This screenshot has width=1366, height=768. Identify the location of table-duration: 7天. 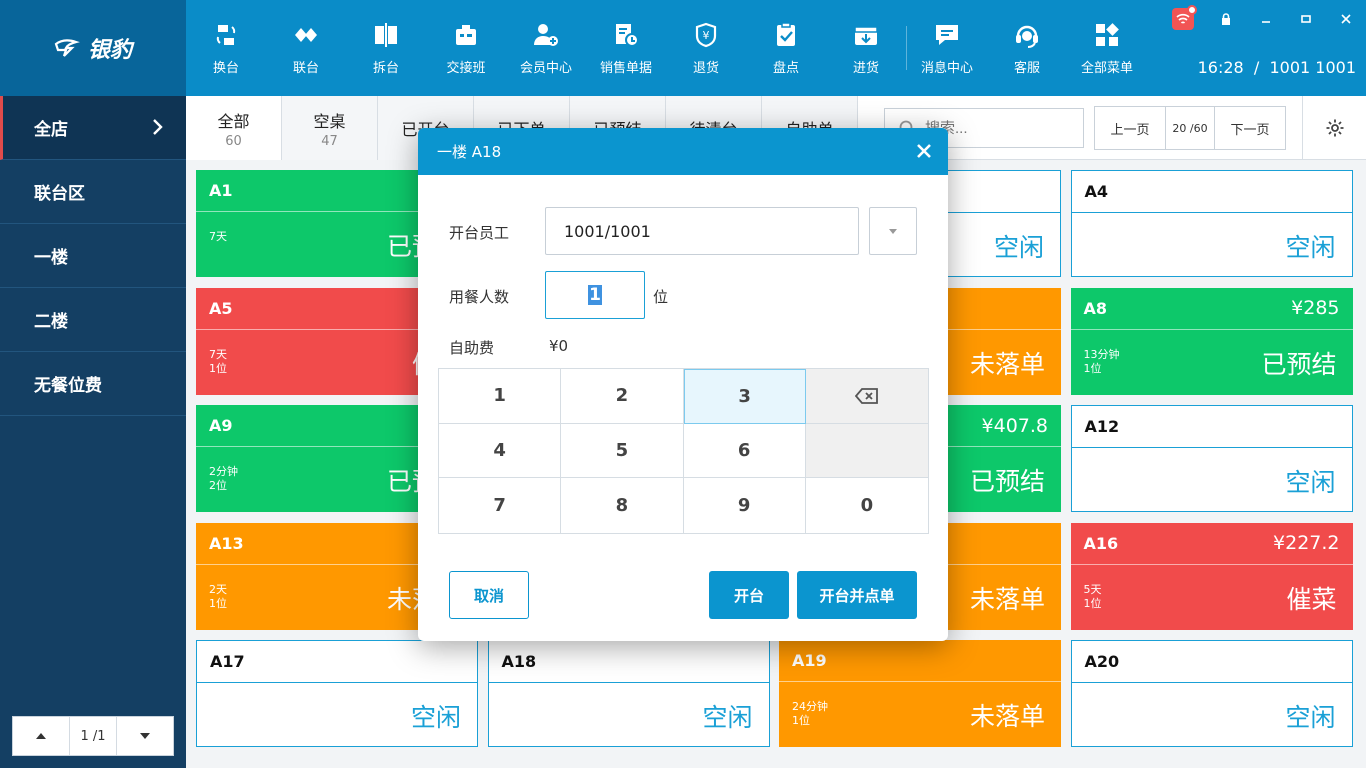
(218, 354).